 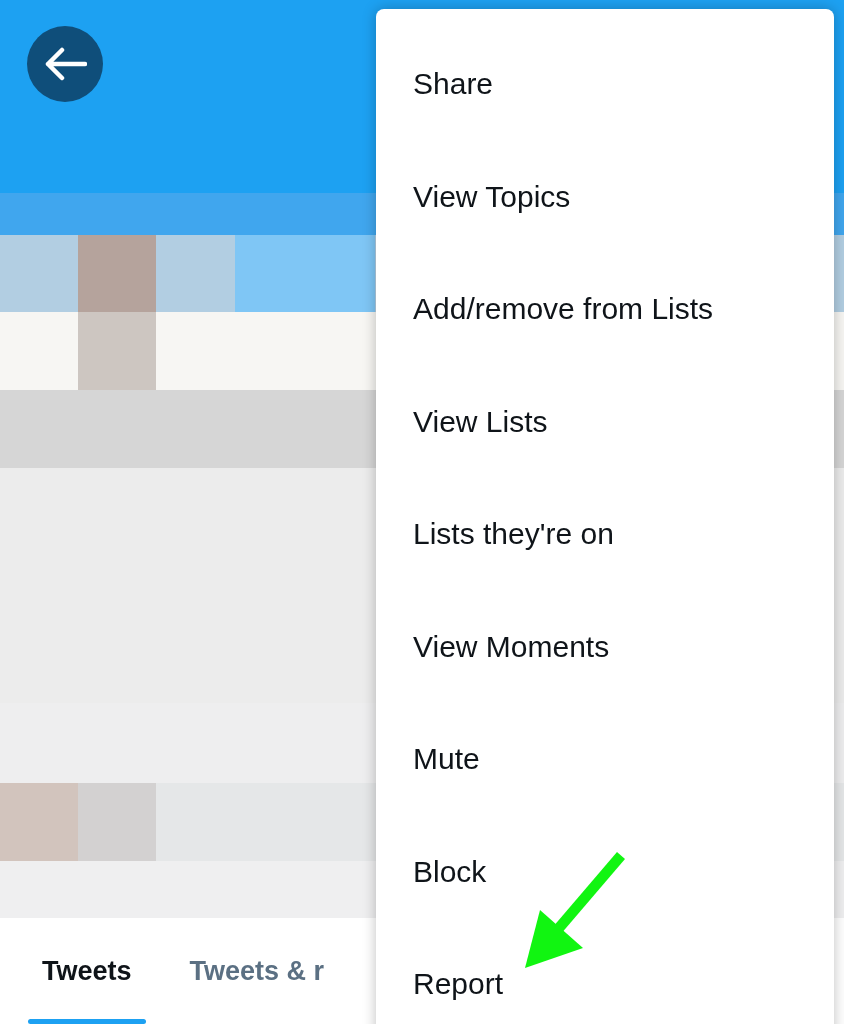 I want to click on menu-item: View Lists, so click(x=605, y=421).